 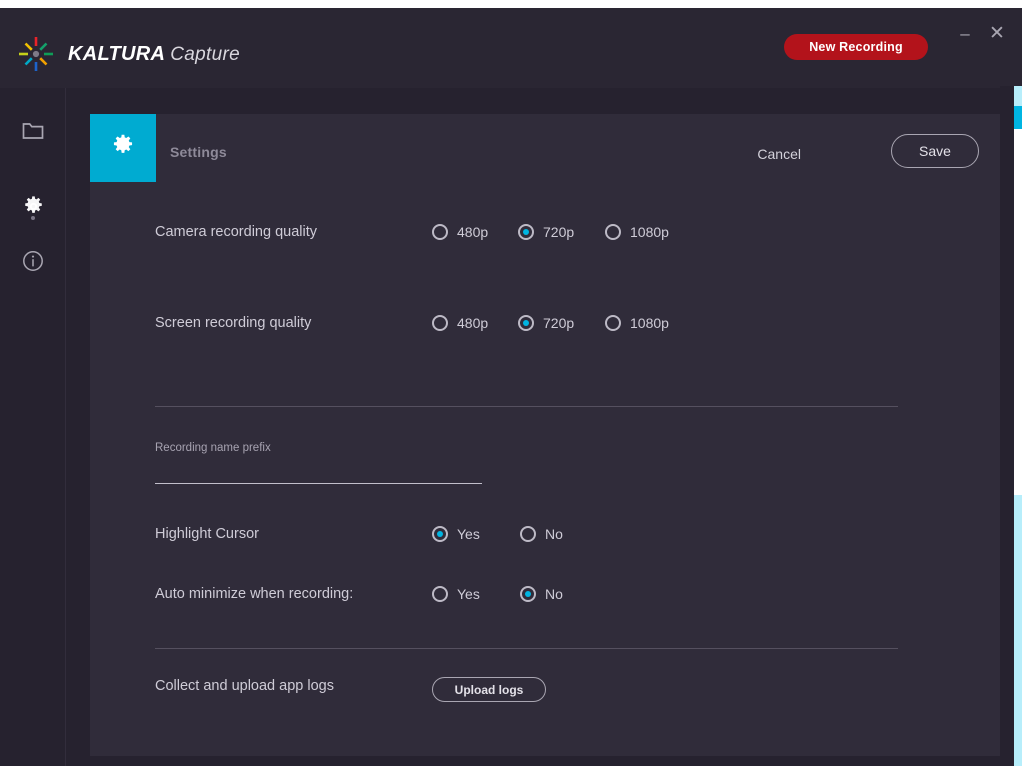 I want to click on scrollbar-track-upper, so click(x=1018, y=96).